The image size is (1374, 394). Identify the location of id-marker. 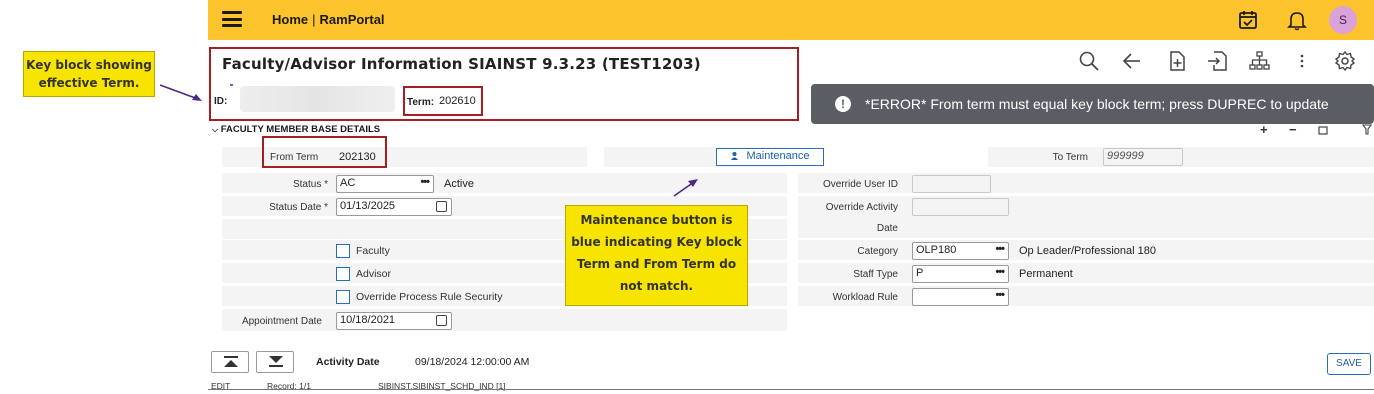
(231, 85).